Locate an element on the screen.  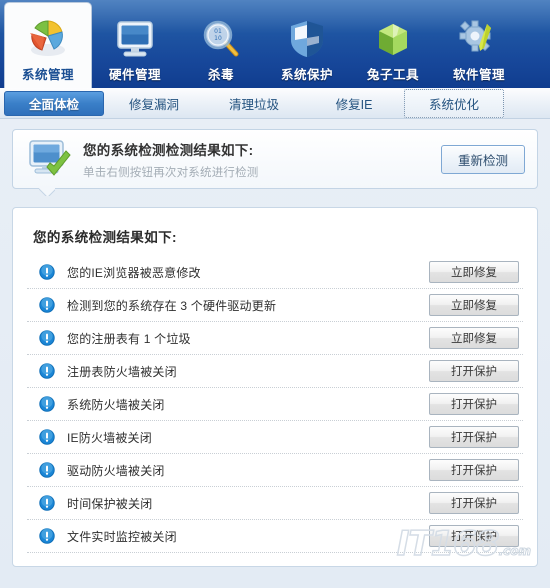
toolbar-item-label: 系统保护 is located at coordinates (306, 75).